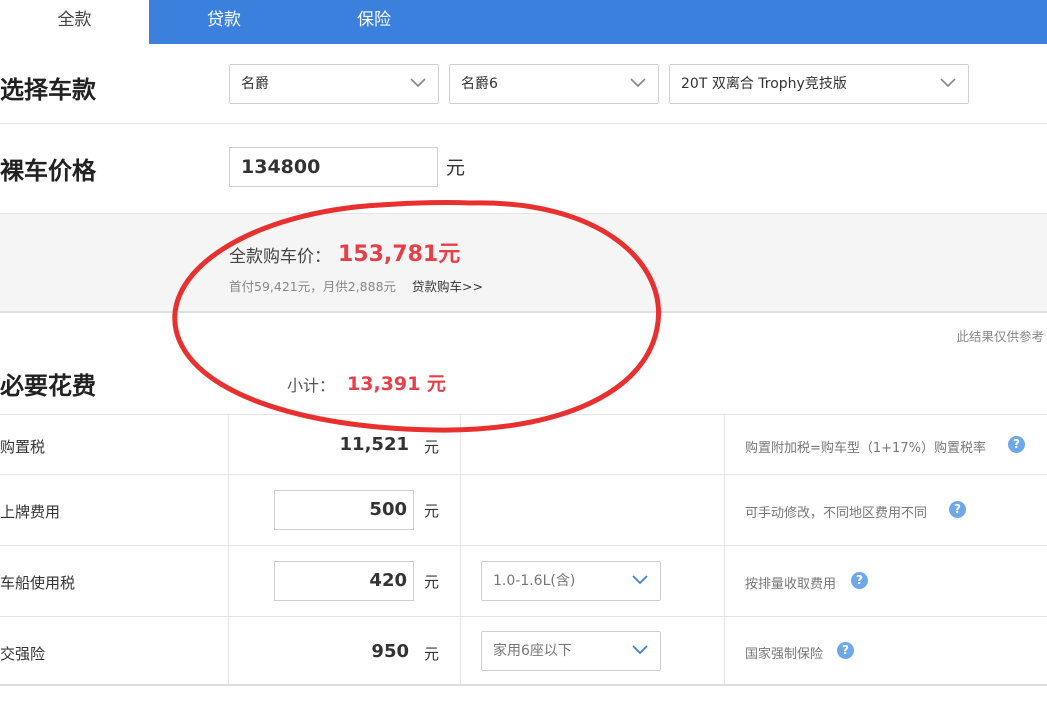  What do you see at coordinates (48, 90) in the screenshot?
I see `select-car-title: 选择车款` at bounding box center [48, 90].